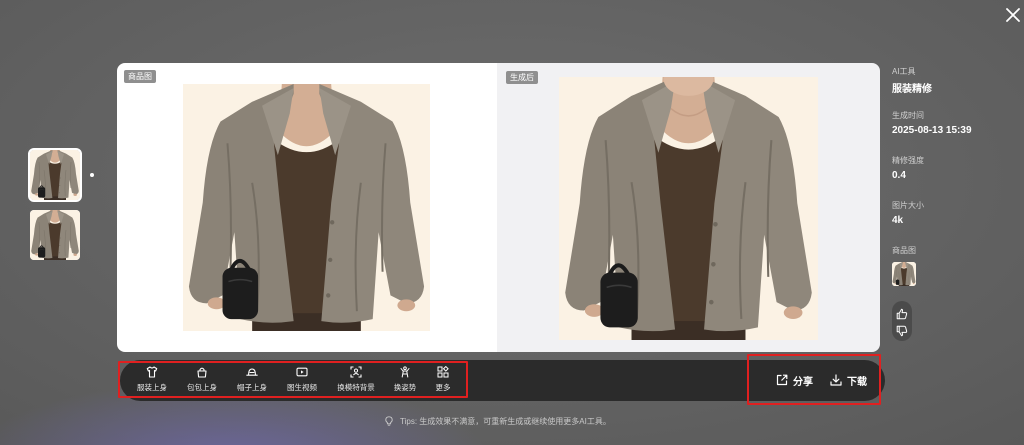 Image resolution: width=1024 pixels, height=445 pixels. What do you see at coordinates (505, 421) in the screenshot?
I see `tips-text: Tips: 生成效果不满意，可重新生成或继续使用更多AI工具。` at bounding box center [505, 421].